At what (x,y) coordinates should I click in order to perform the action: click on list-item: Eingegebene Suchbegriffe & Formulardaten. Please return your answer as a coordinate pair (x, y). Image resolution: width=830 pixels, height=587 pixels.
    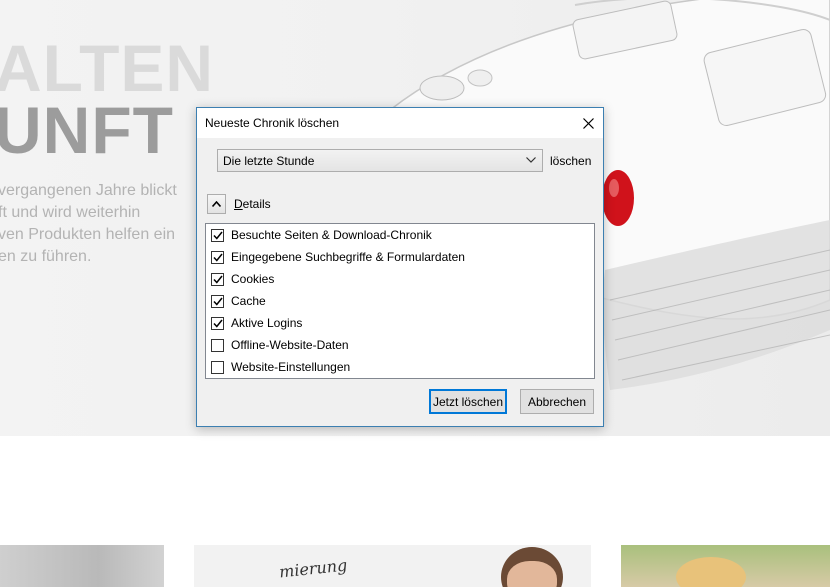
    Looking at the image, I should click on (338, 257).